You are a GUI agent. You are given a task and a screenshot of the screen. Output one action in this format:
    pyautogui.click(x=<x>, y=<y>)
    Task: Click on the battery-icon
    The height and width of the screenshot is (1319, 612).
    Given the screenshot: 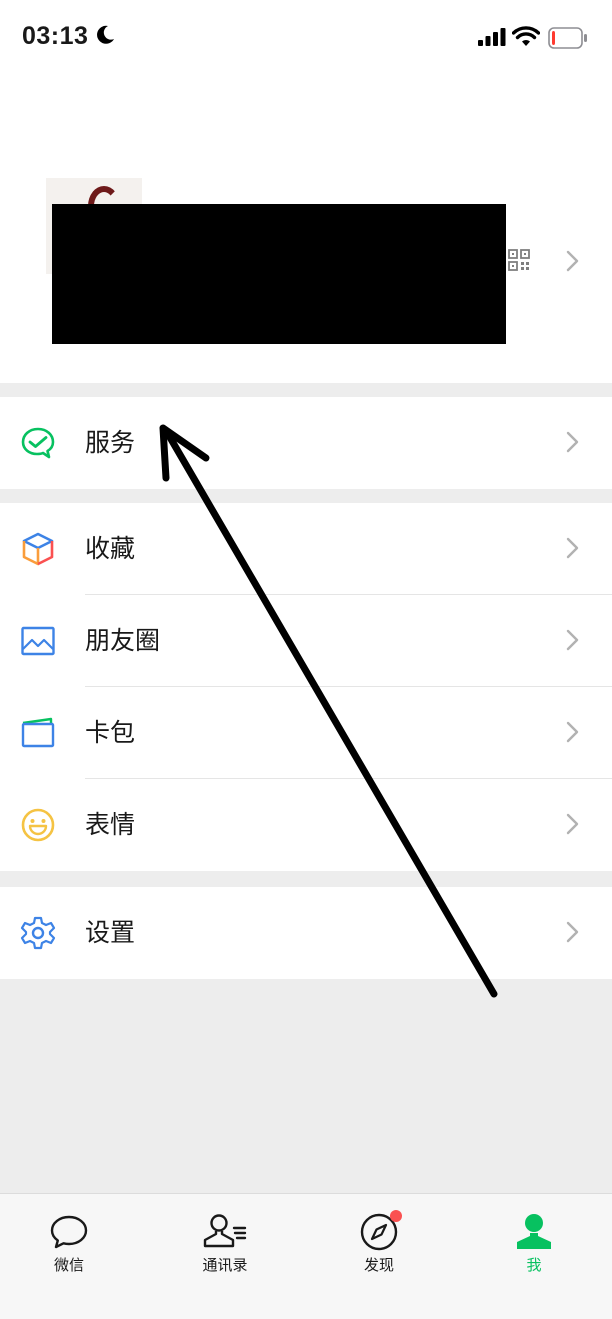 What is the action you would take?
    pyautogui.click(x=567, y=38)
    